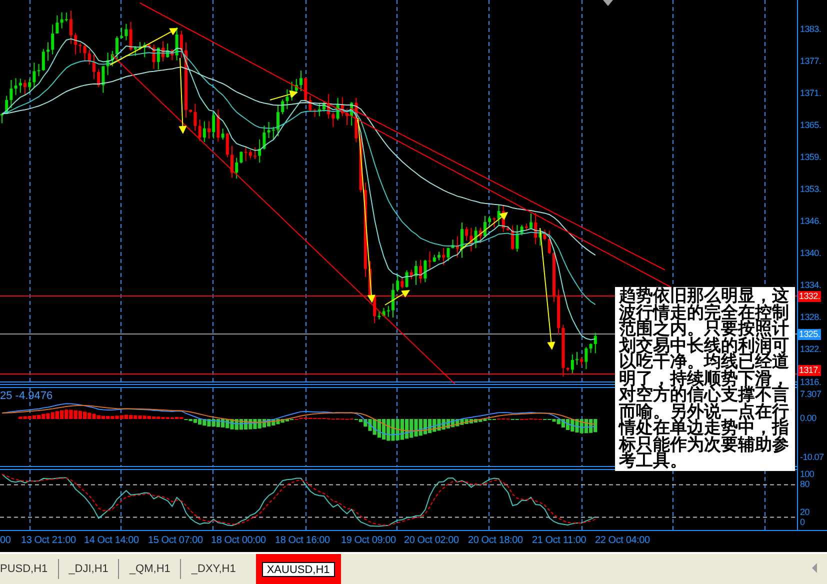 Image resolution: width=827 pixels, height=584 pixels. Describe the element at coordinates (811, 253) in the screenshot. I see `price-label: 1340.` at that location.